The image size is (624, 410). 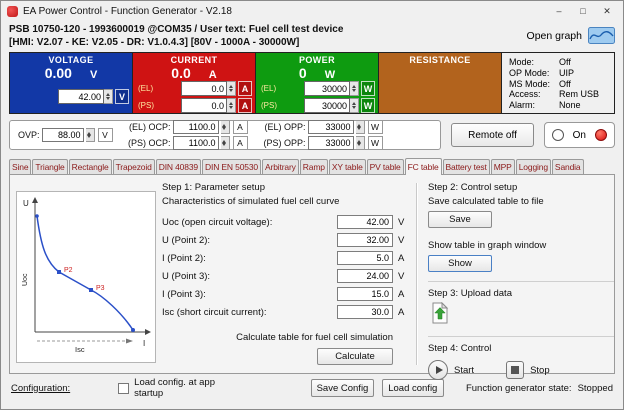 I want to click on current-ps-spinner, so click(x=231, y=105).